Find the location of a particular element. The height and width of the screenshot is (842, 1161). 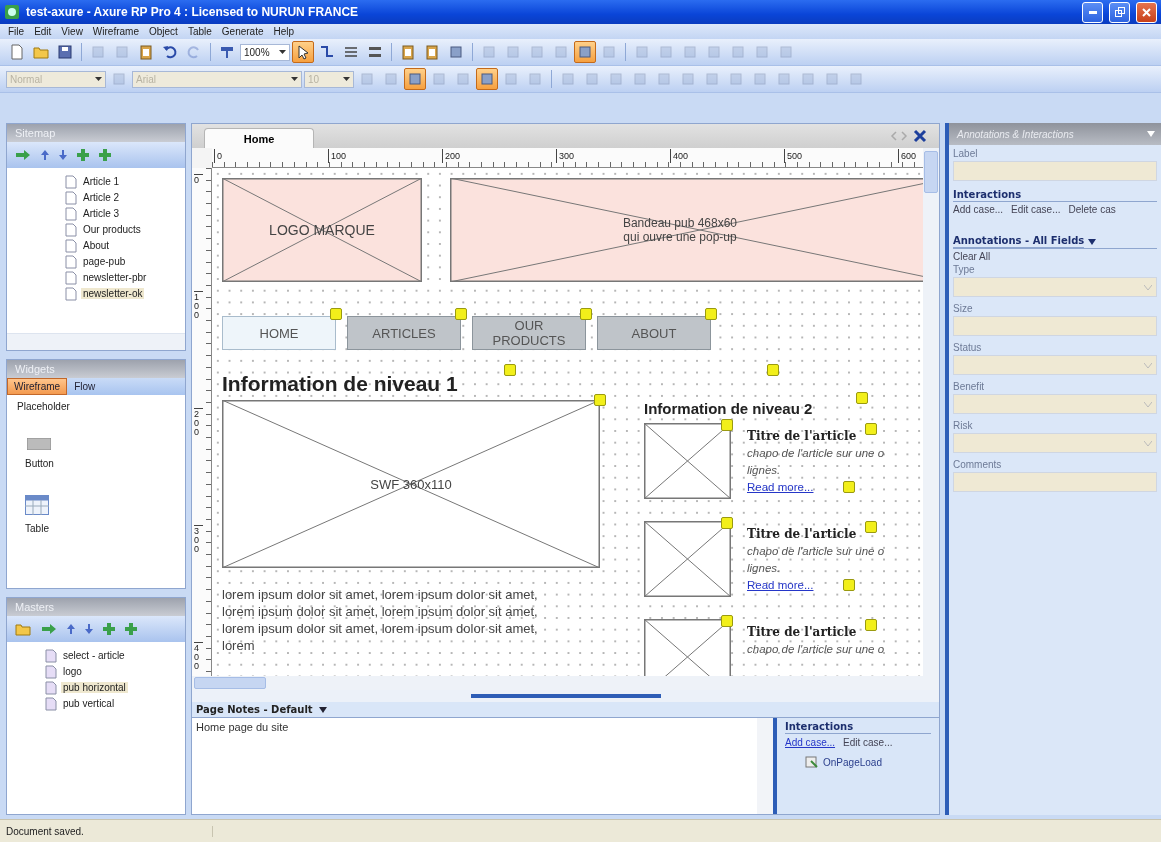

minimize-icon is located at coordinates (1092, 12).